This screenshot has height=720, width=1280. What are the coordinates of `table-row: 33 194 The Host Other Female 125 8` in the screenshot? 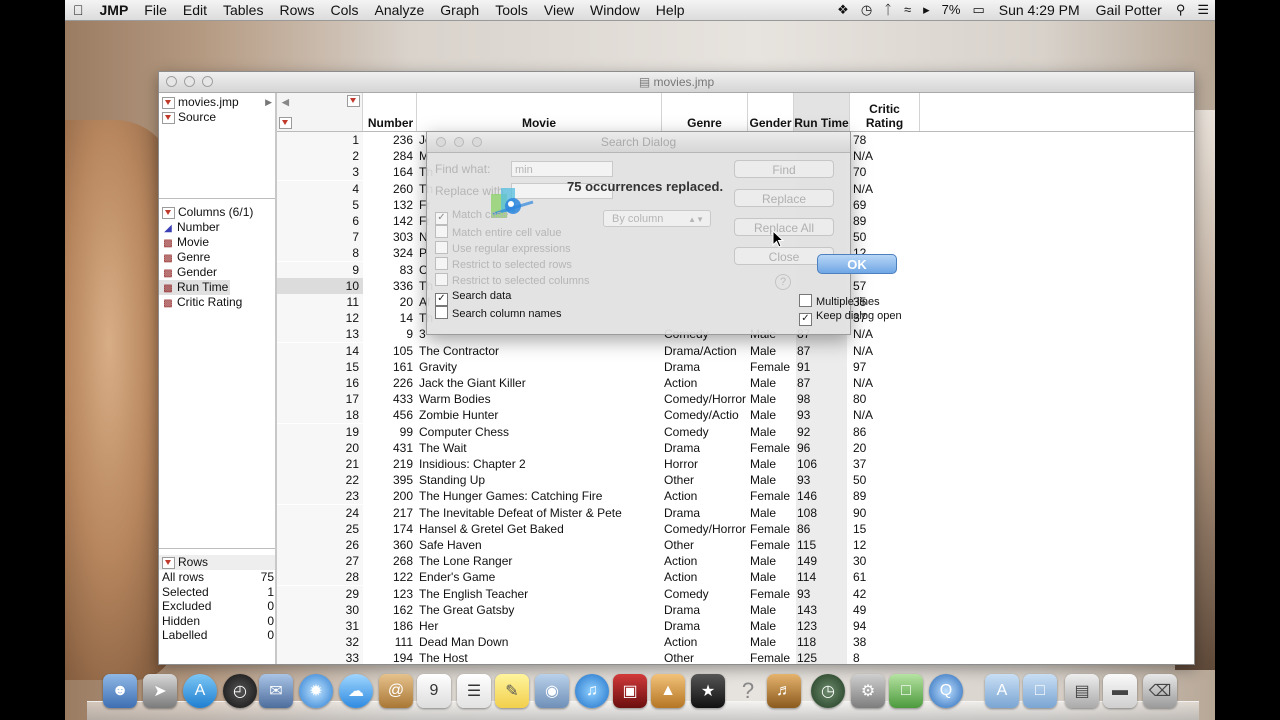 It's located at (735, 657).